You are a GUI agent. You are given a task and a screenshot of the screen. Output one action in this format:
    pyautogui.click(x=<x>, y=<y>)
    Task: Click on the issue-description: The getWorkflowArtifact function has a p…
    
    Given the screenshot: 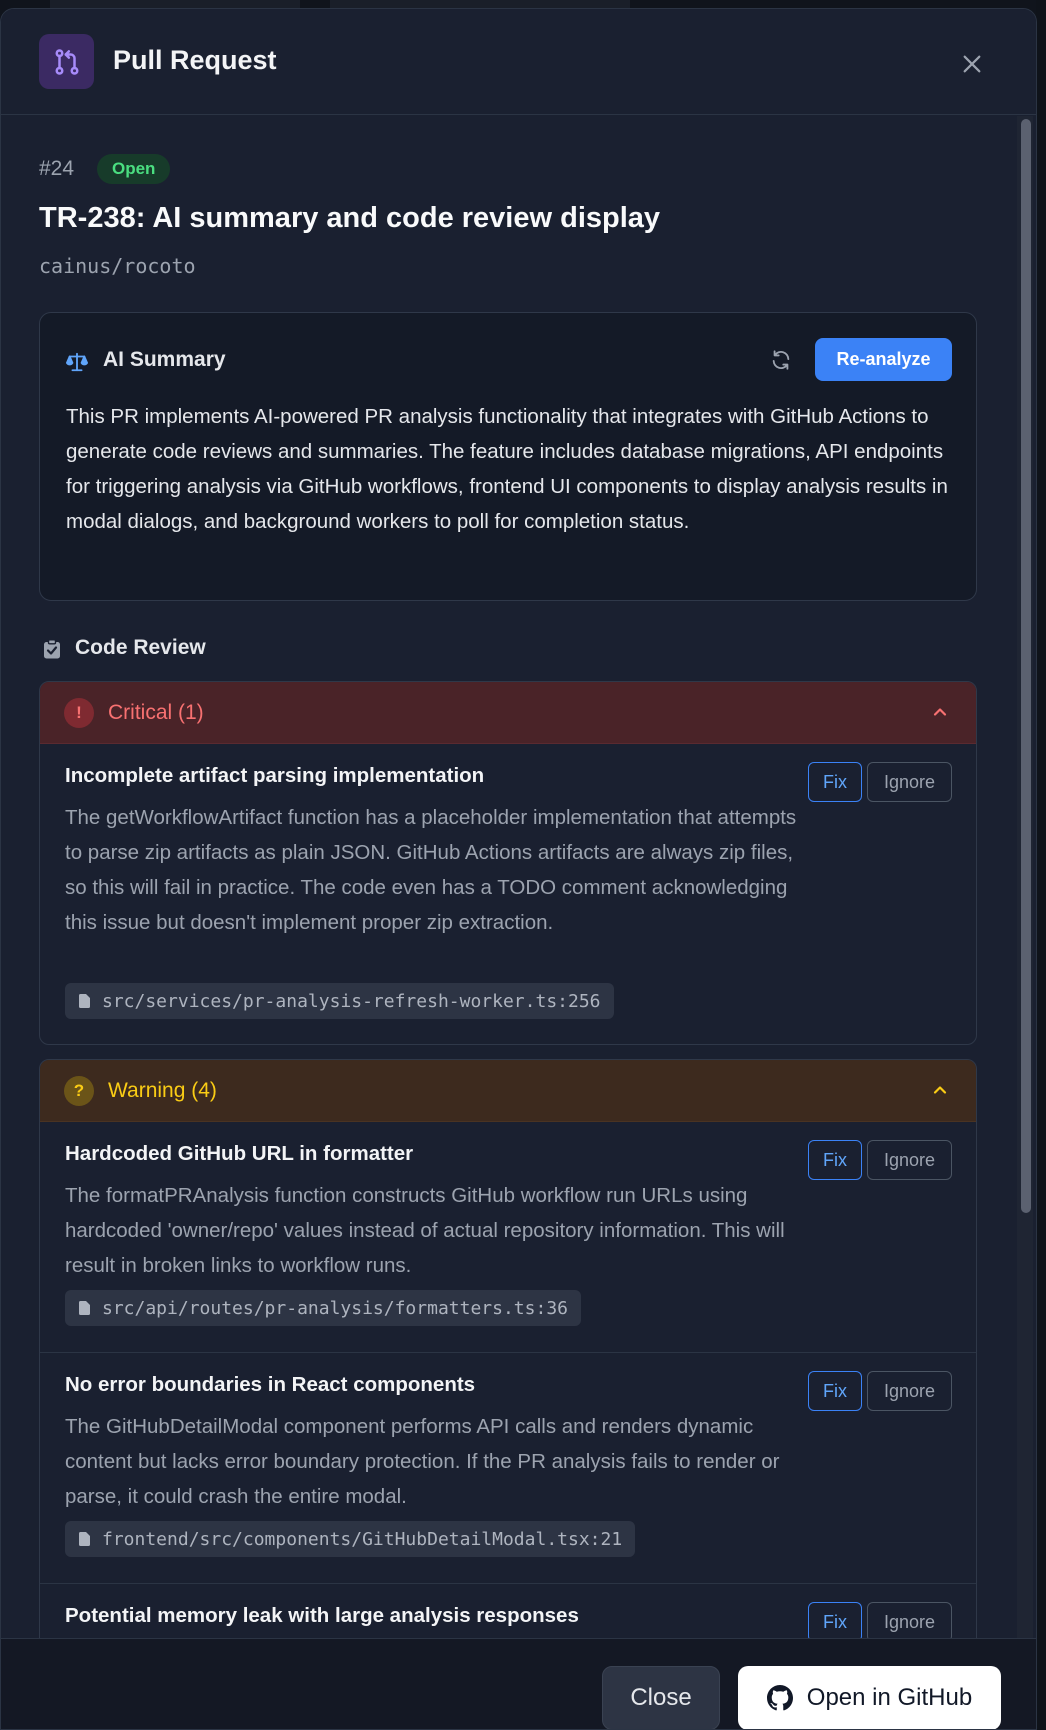 What is the action you would take?
    pyautogui.click(x=431, y=870)
    